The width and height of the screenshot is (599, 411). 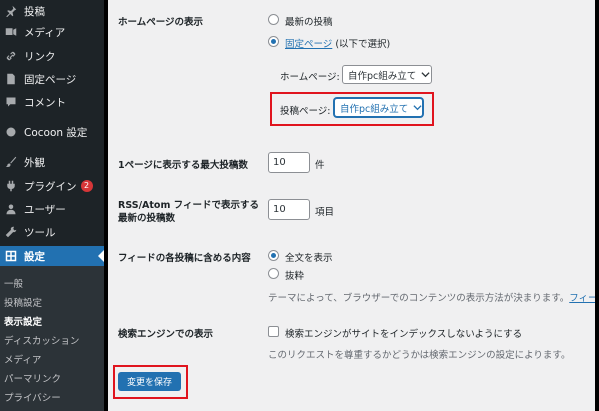 I want to click on feed-content-note: テーマによって、ブラウザーでのコンテンツの表示方法が決まります。フィー, so click(x=433, y=297).